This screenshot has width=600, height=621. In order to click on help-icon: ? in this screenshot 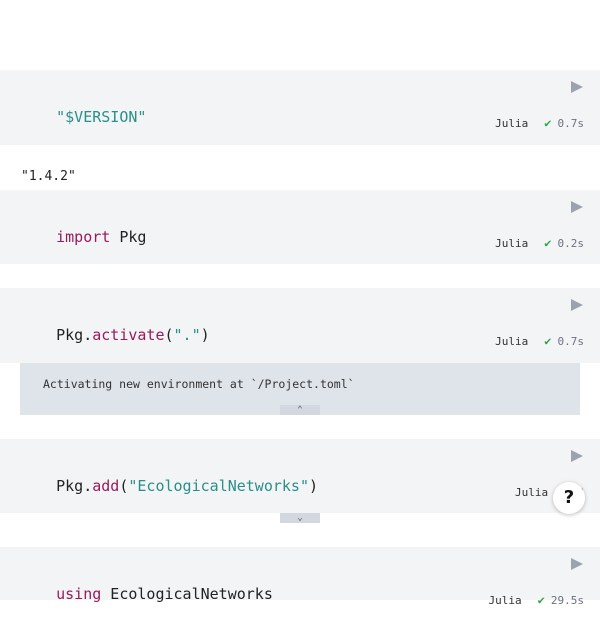, I will do `click(569, 498)`.